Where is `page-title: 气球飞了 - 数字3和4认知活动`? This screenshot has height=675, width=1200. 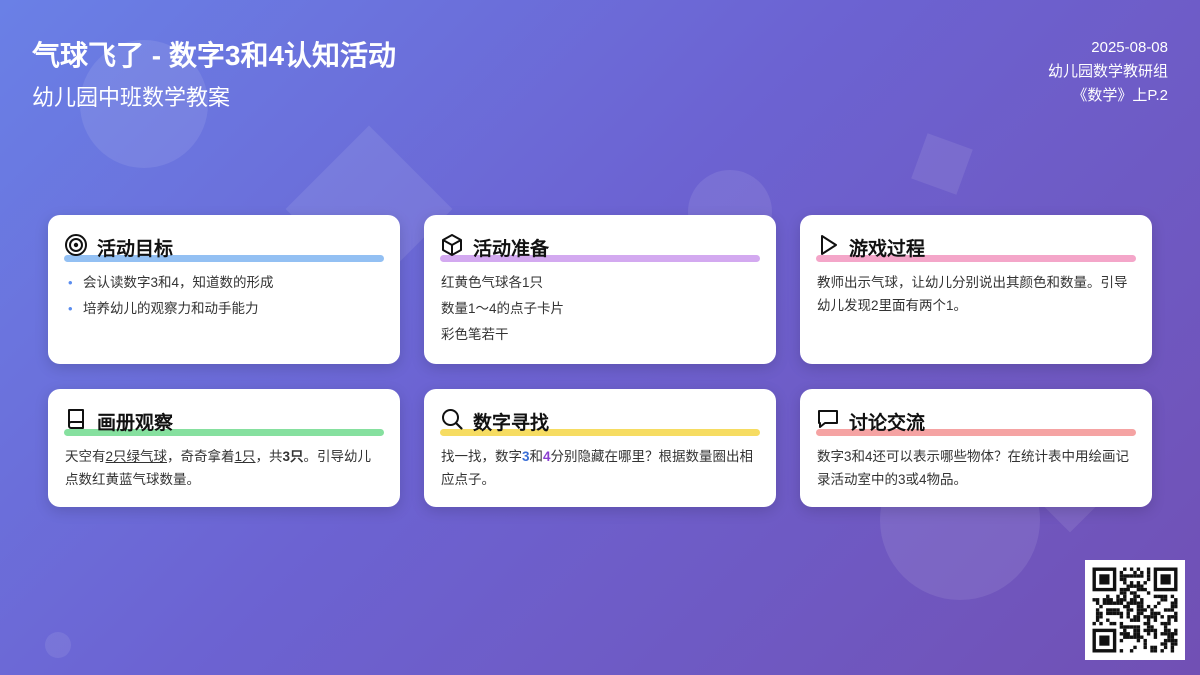 page-title: 气球飞了 - 数字3和4认知活动 is located at coordinates (214, 55).